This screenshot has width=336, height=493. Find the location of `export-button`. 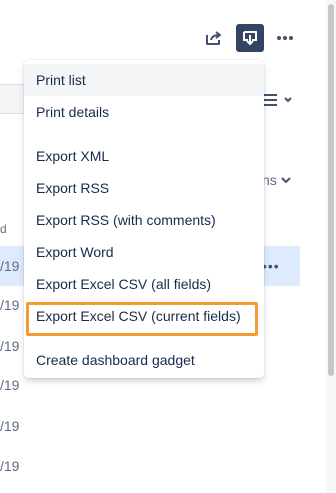

export-button is located at coordinates (250, 38).